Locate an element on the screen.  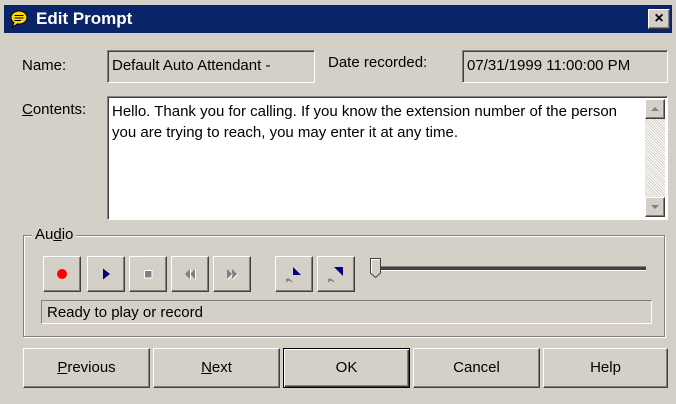
ok-label: OK is located at coordinates (346, 367).